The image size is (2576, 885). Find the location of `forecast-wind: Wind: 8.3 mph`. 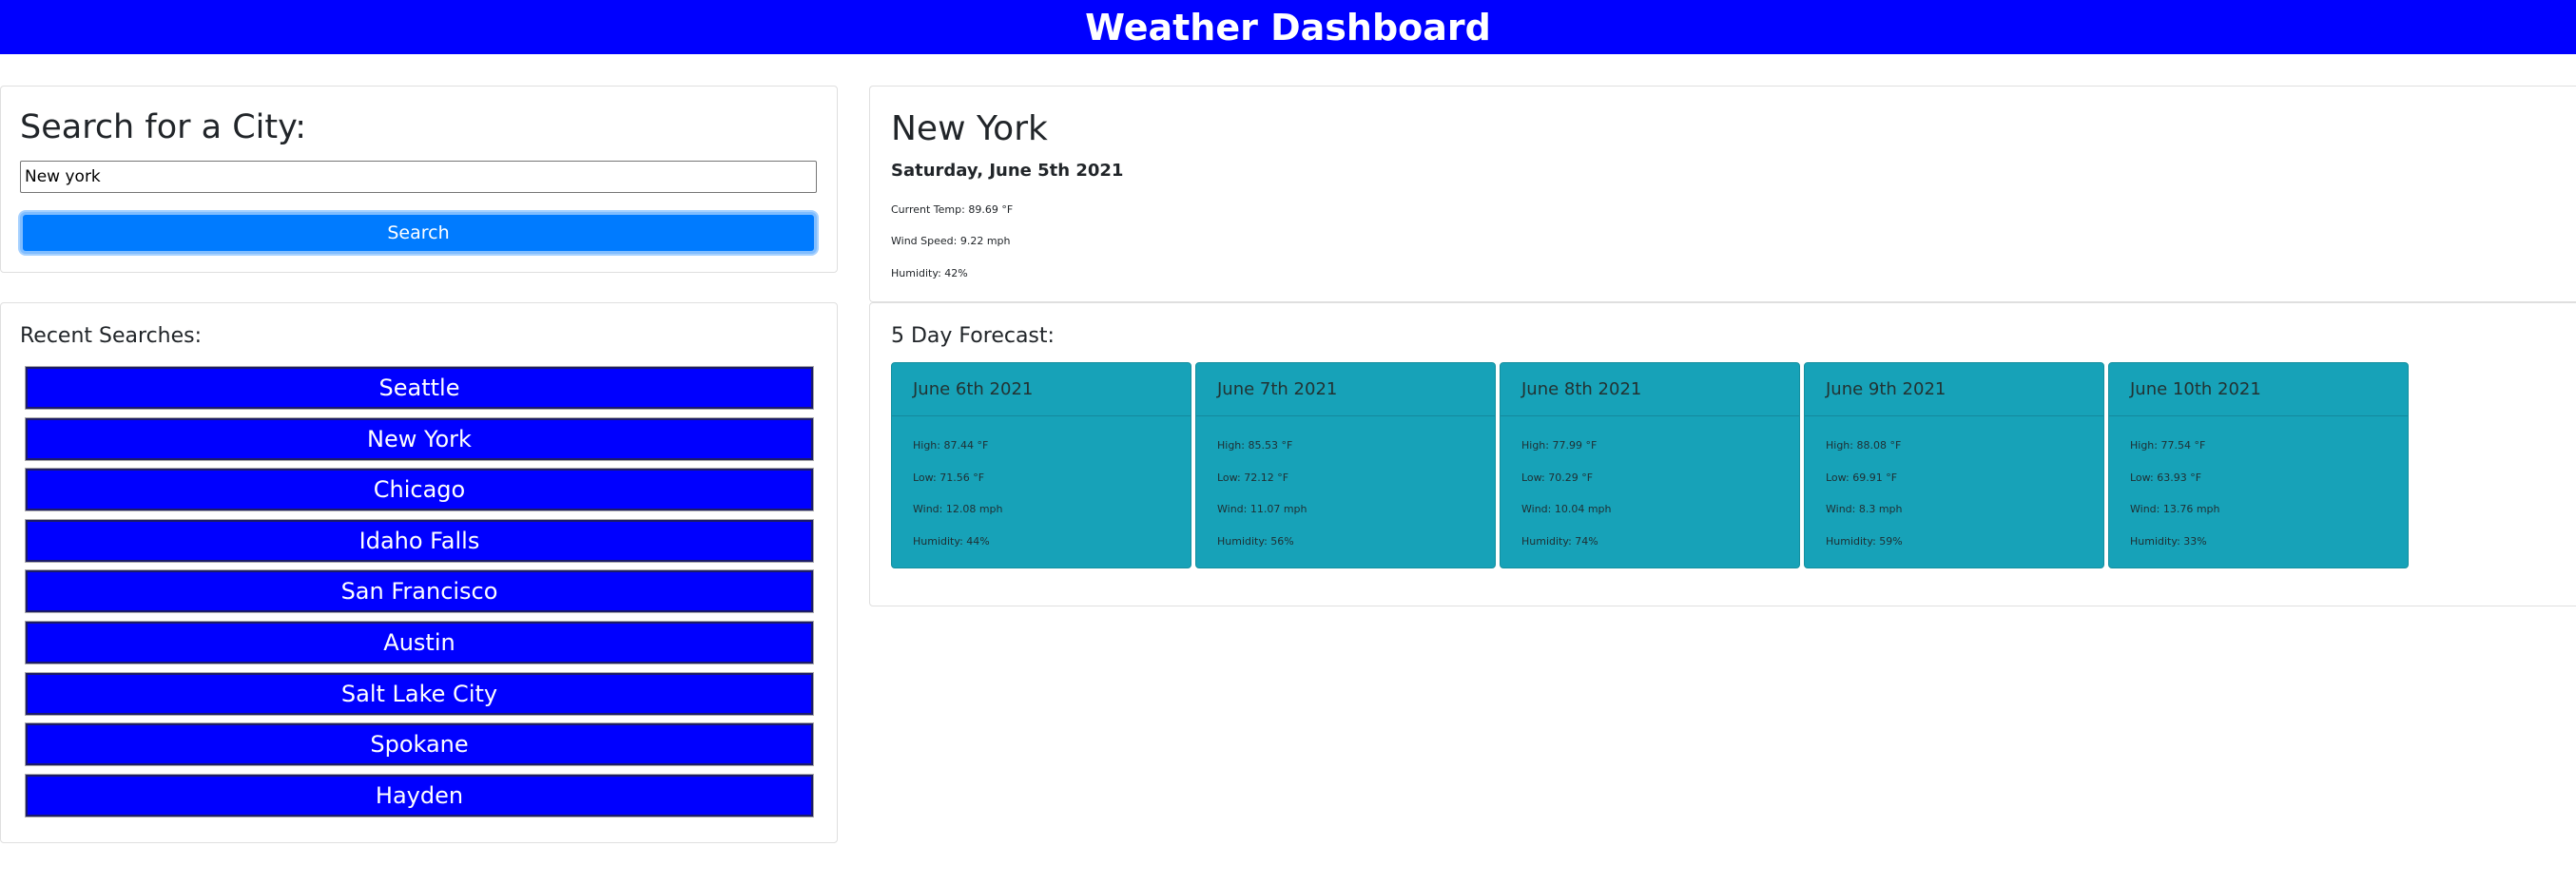

forecast-wind: Wind: 8.3 mph is located at coordinates (1864, 509).